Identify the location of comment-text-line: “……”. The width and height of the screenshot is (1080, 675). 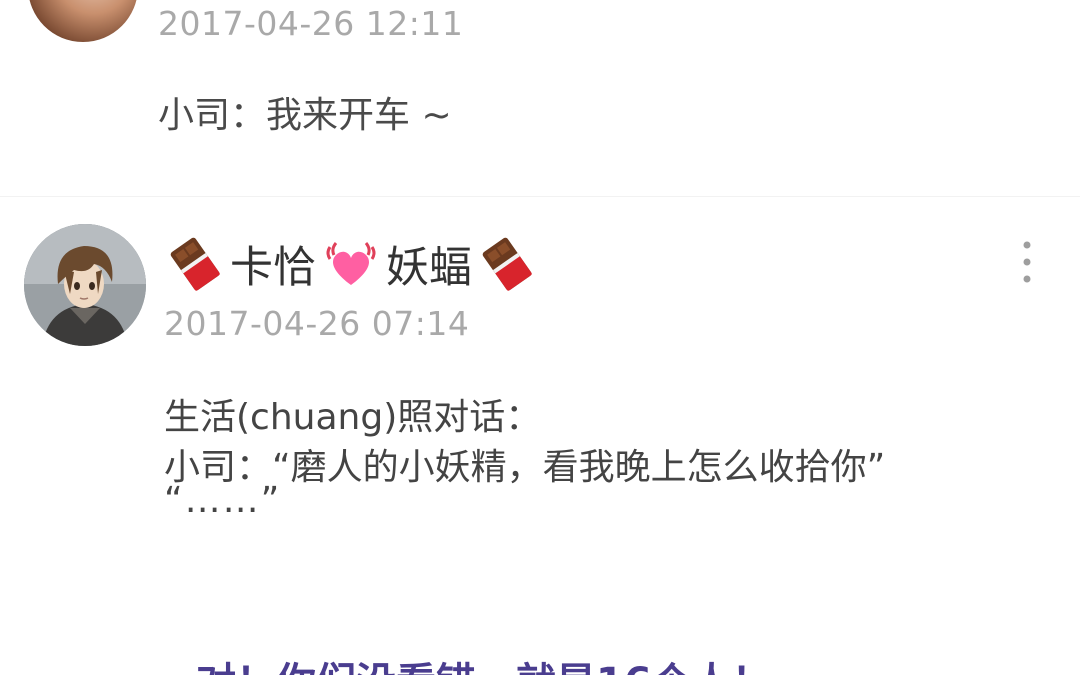
(223, 500).